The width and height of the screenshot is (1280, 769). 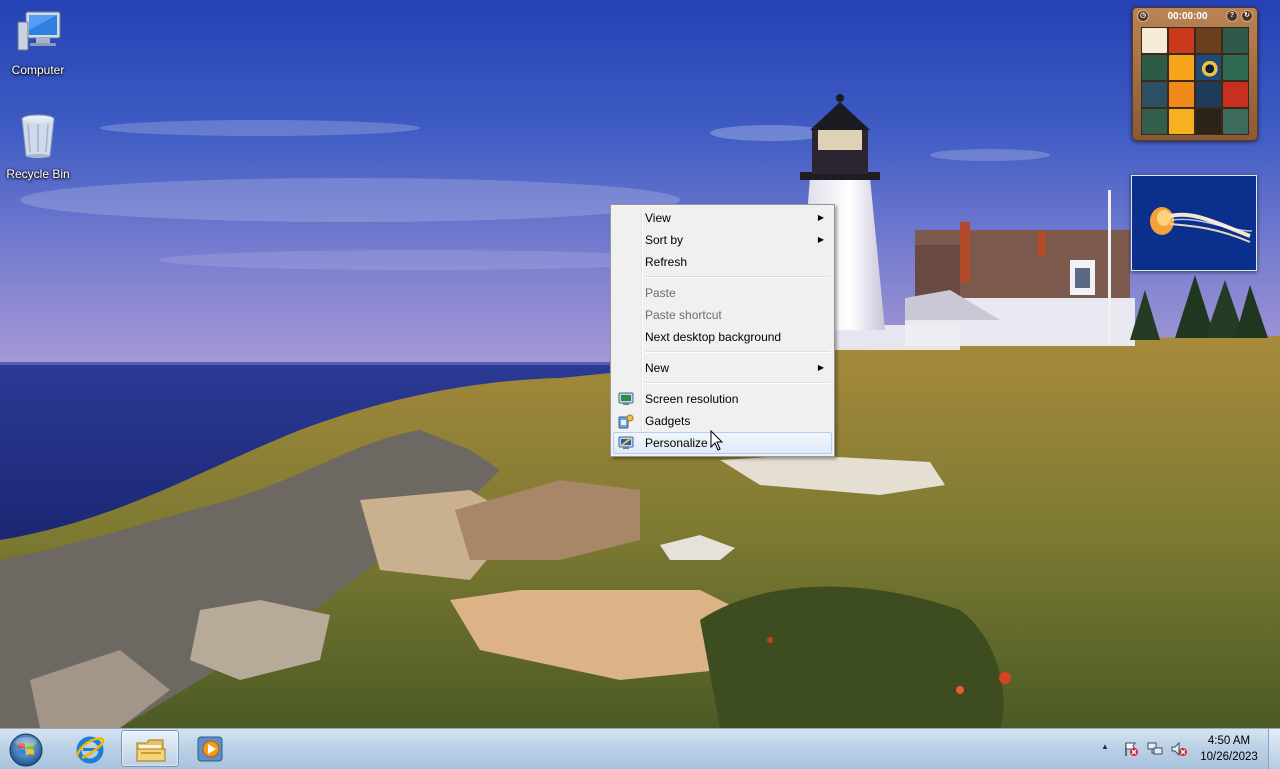 I want to click on taskbar-internet-explorer, so click(x=90, y=748).